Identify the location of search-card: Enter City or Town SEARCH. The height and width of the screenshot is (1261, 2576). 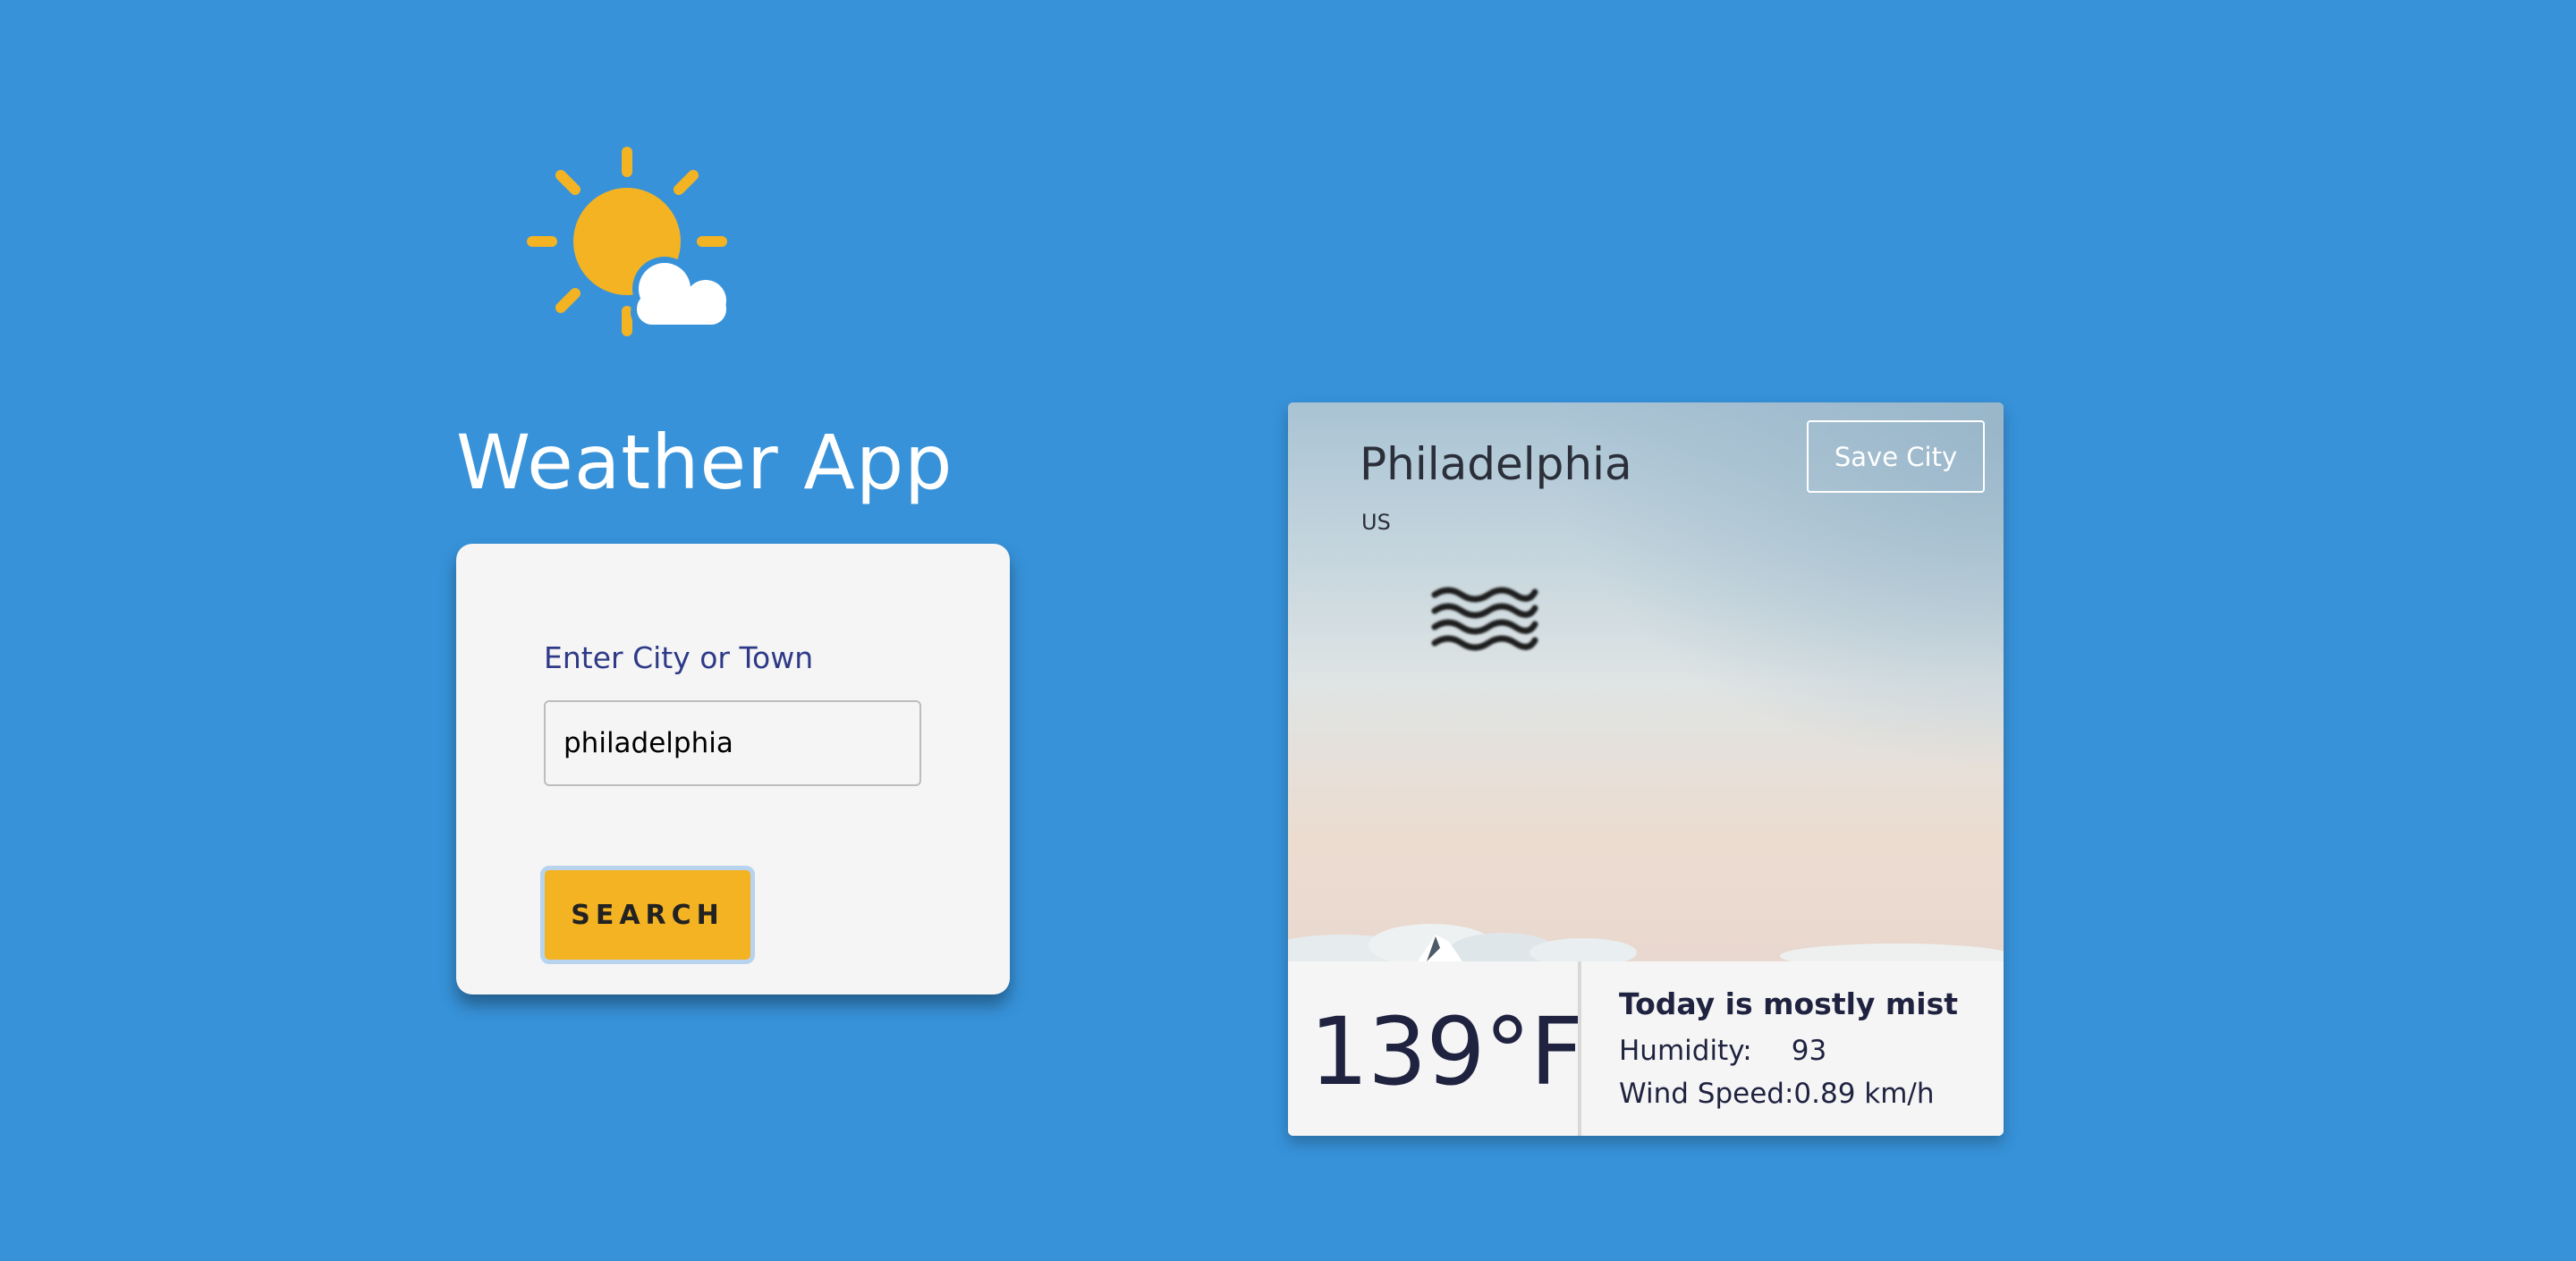
(733, 769).